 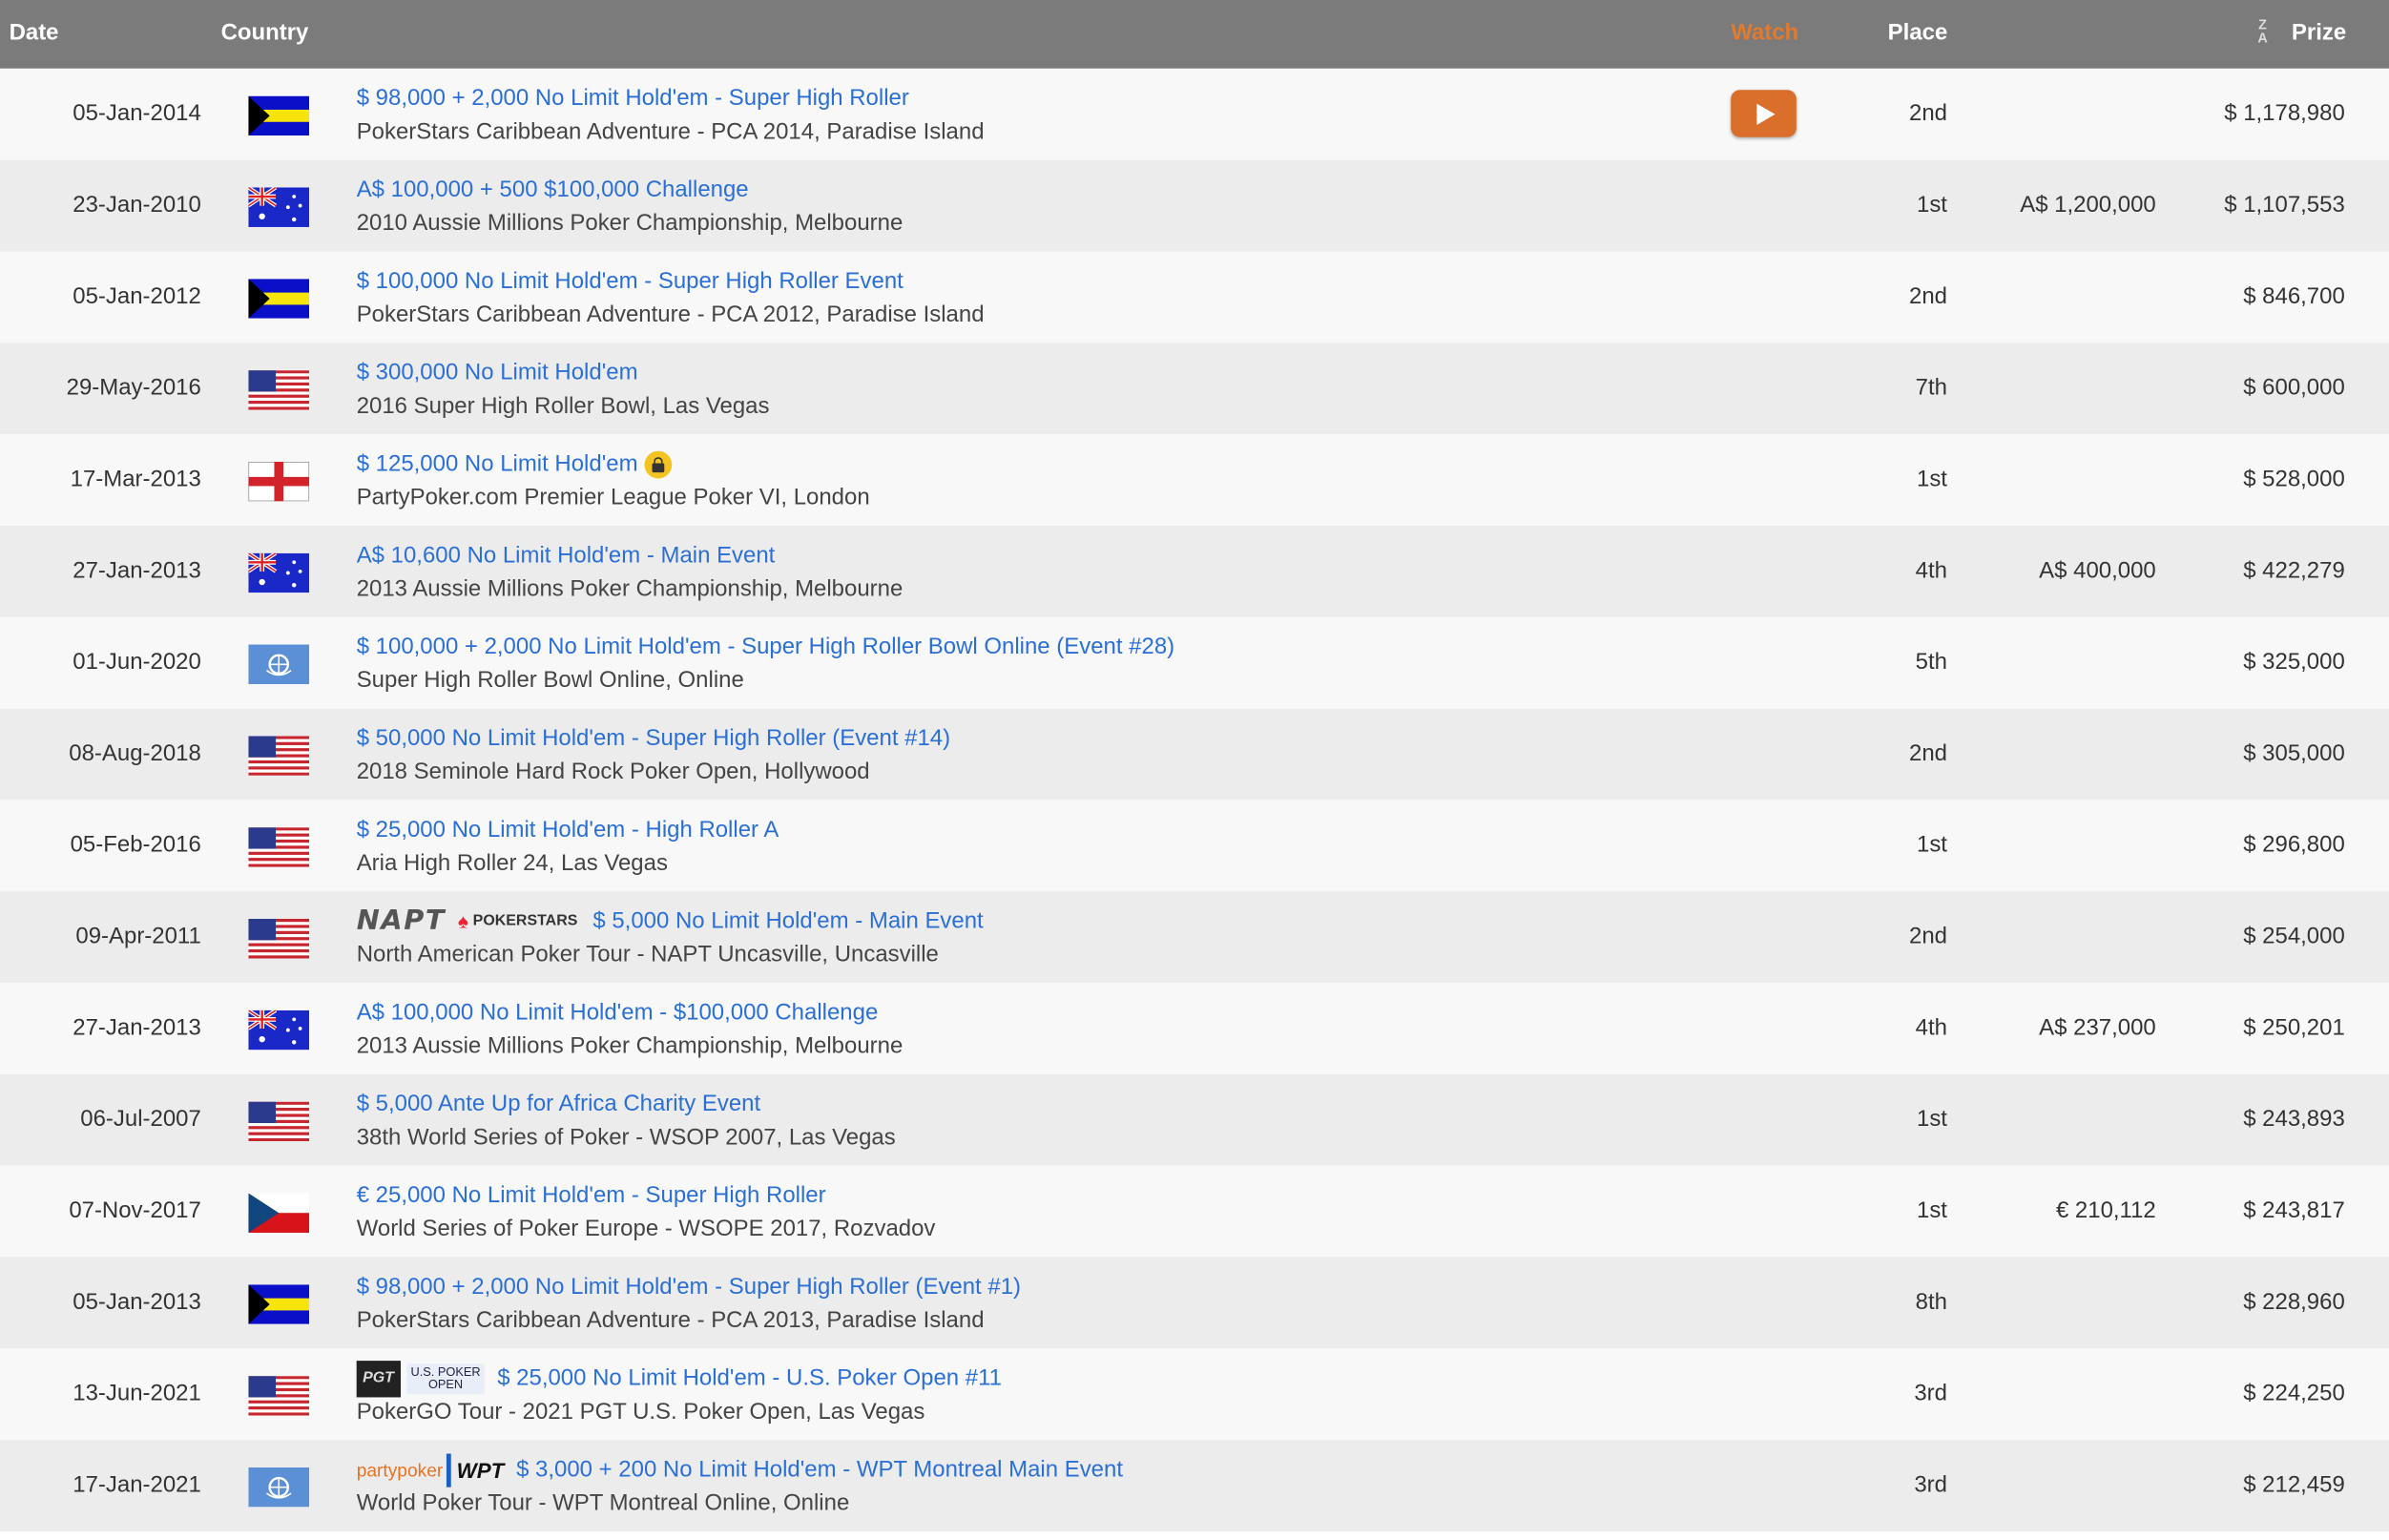 What do you see at coordinates (1931, 1302) in the screenshot?
I see `finish-place: 8th` at bounding box center [1931, 1302].